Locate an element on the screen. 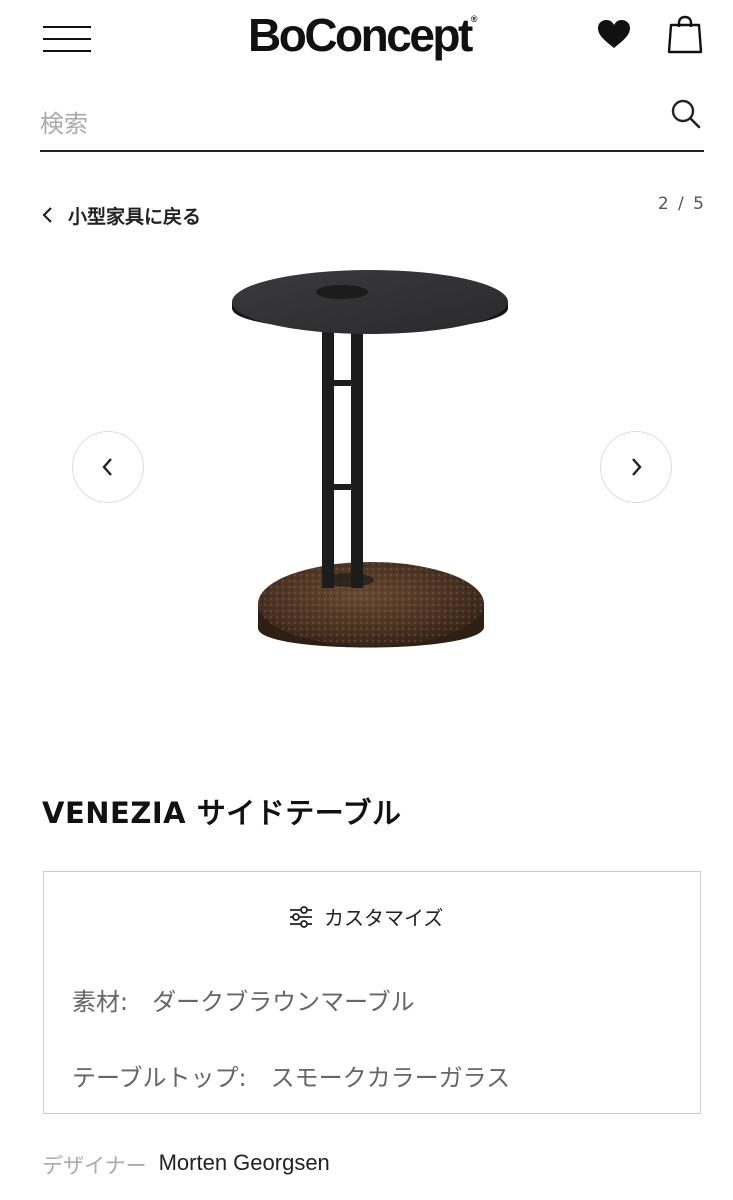 The image size is (733, 1200). designer-name: Morten Georgsen is located at coordinates (244, 1165).